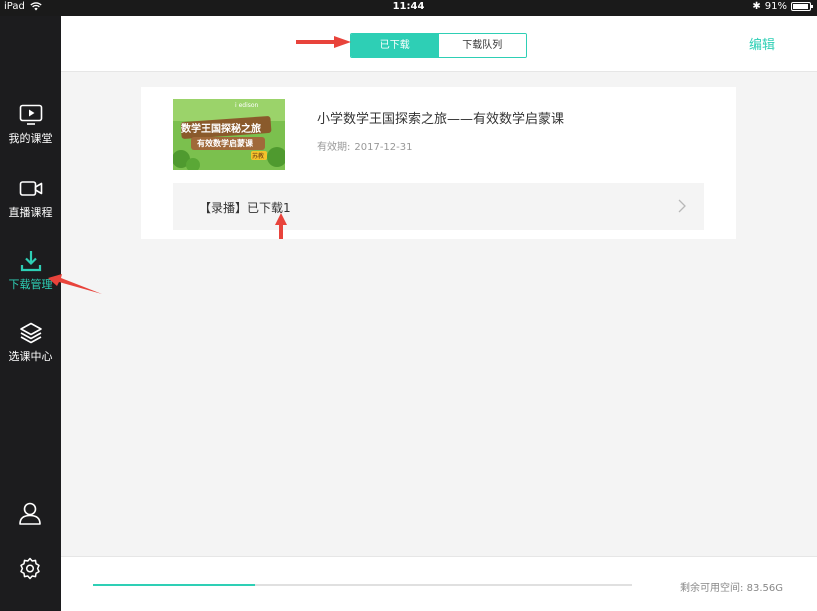 The image size is (817, 611). I want to click on sidebar-item-label: 我的课堂, so click(30, 138).